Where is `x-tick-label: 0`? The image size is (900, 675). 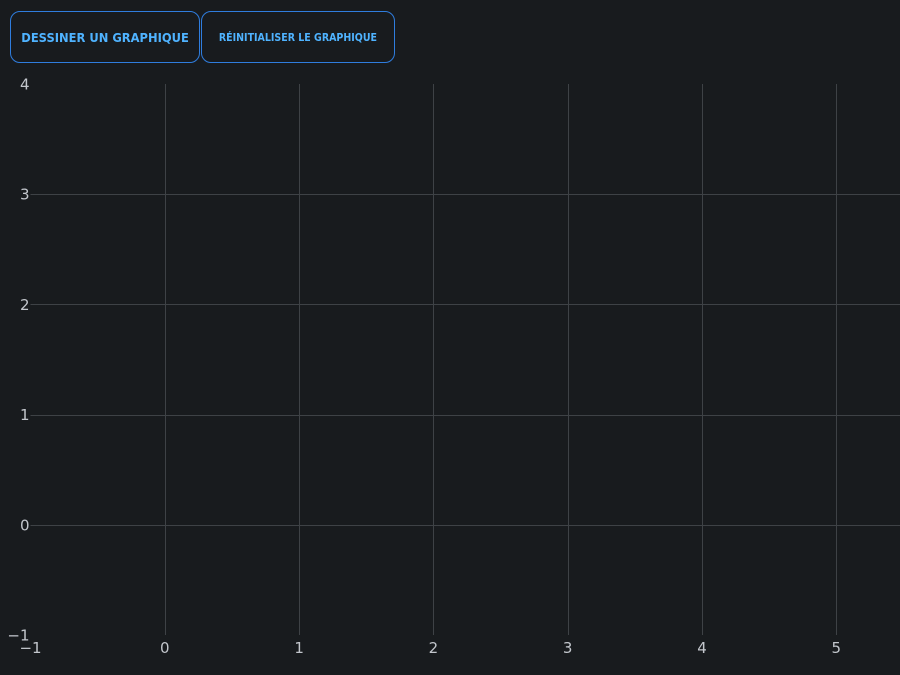 x-tick-label: 0 is located at coordinates (165, 648).